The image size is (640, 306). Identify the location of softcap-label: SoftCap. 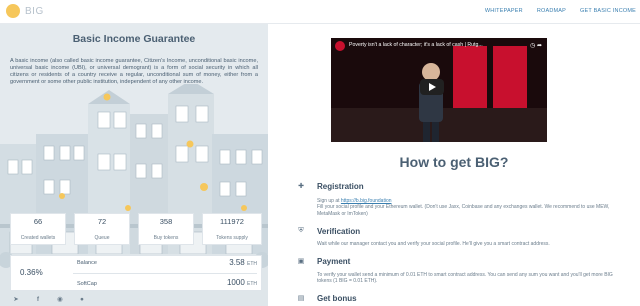
(87, 284).